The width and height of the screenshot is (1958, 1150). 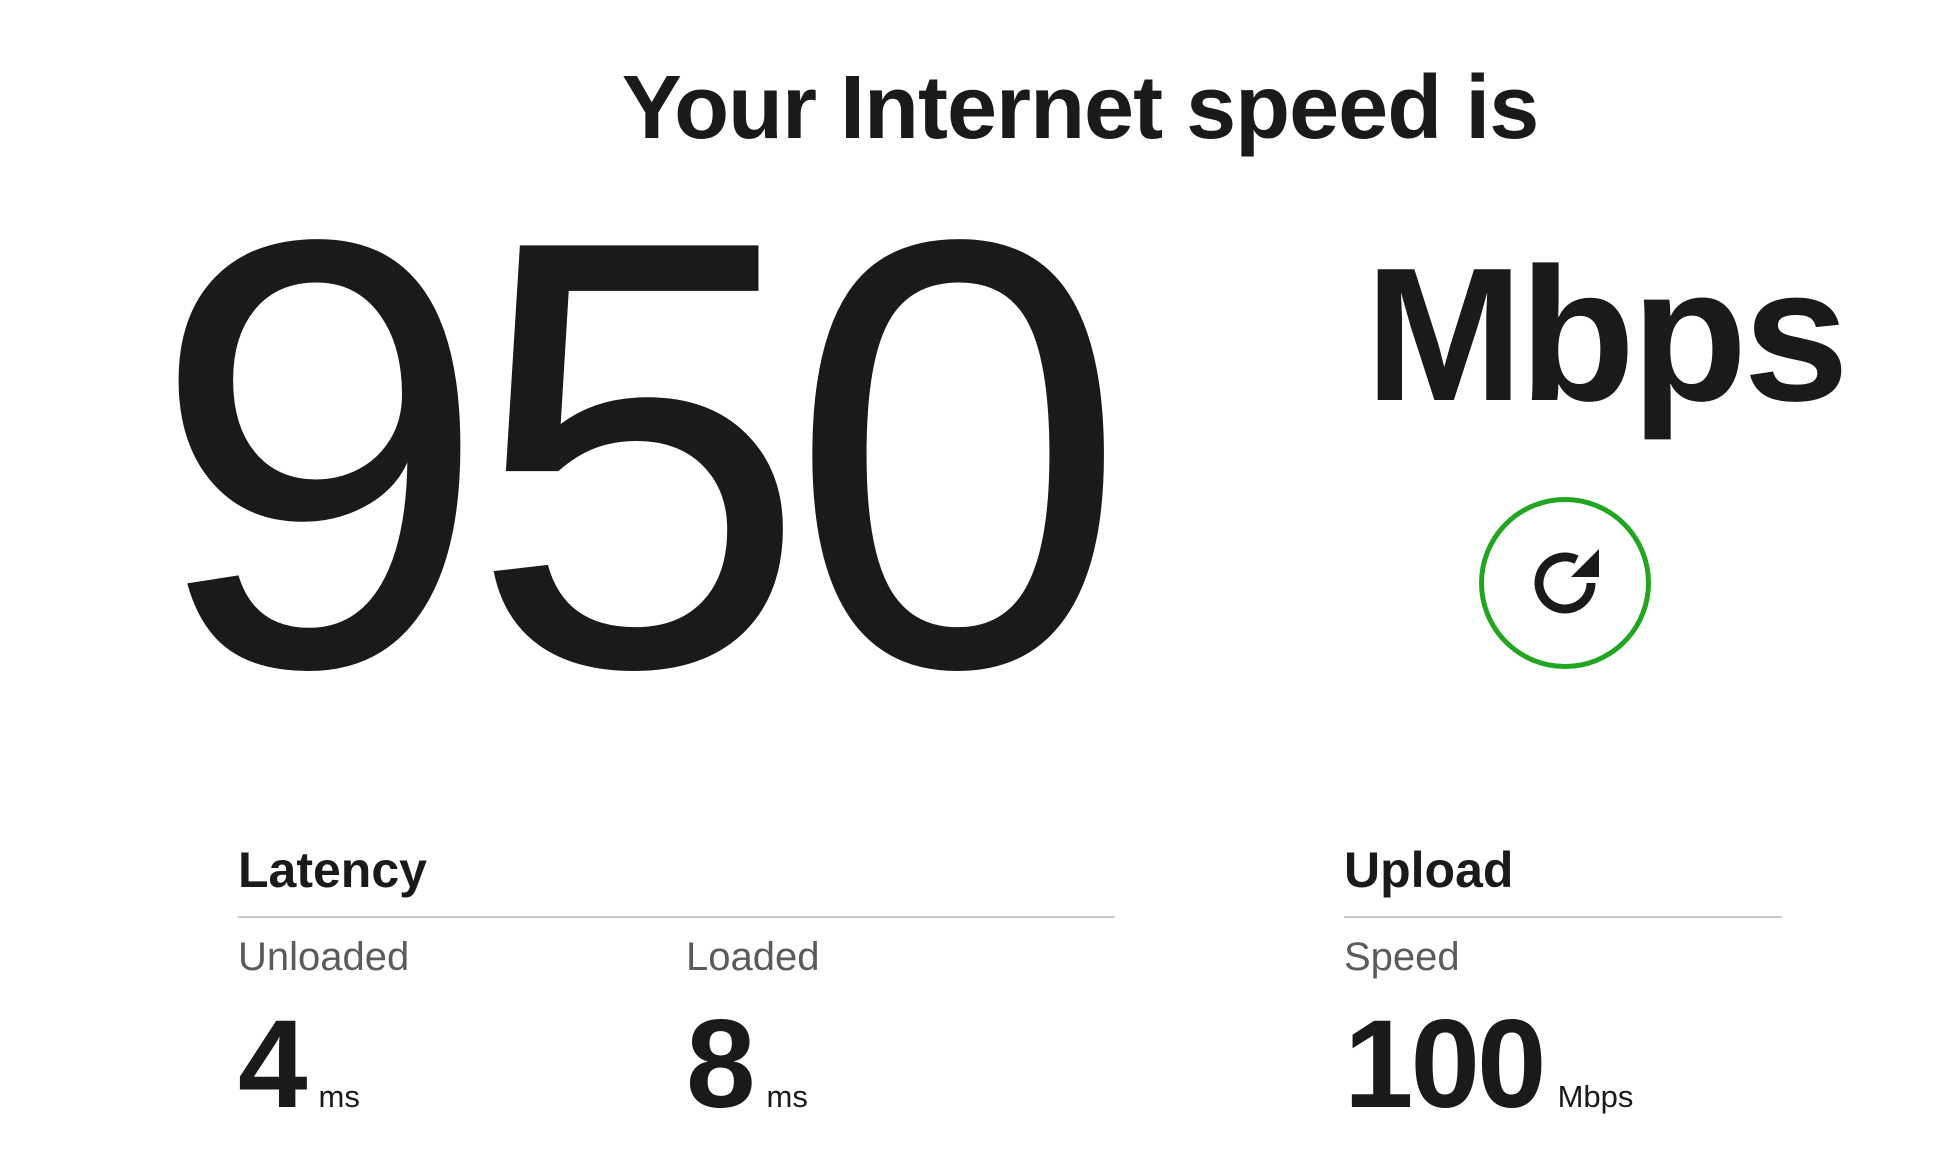 What do you see at coordinates (1402, 957) in the screenshot?
I see `upload-speed-label: Speed` at bounding box center [1402, 957].